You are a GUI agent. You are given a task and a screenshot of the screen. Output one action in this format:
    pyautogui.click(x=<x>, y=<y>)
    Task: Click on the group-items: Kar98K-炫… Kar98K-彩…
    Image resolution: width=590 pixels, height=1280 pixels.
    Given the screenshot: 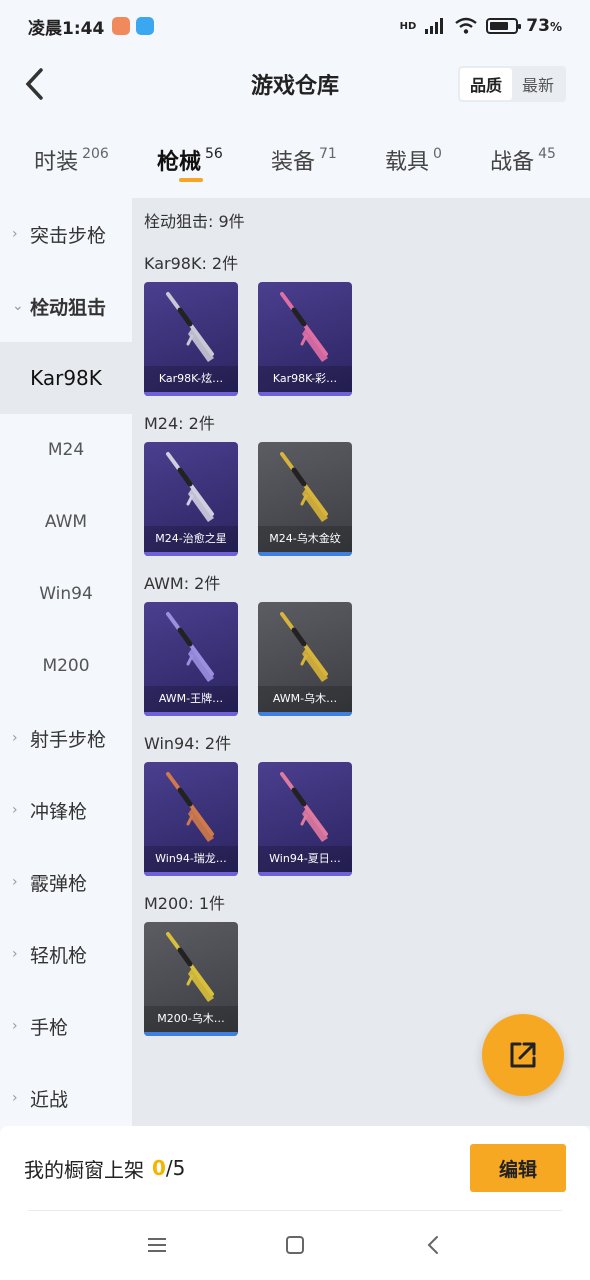 What is the action you would take?
    pyautogui.click(x=367, y=339)
    